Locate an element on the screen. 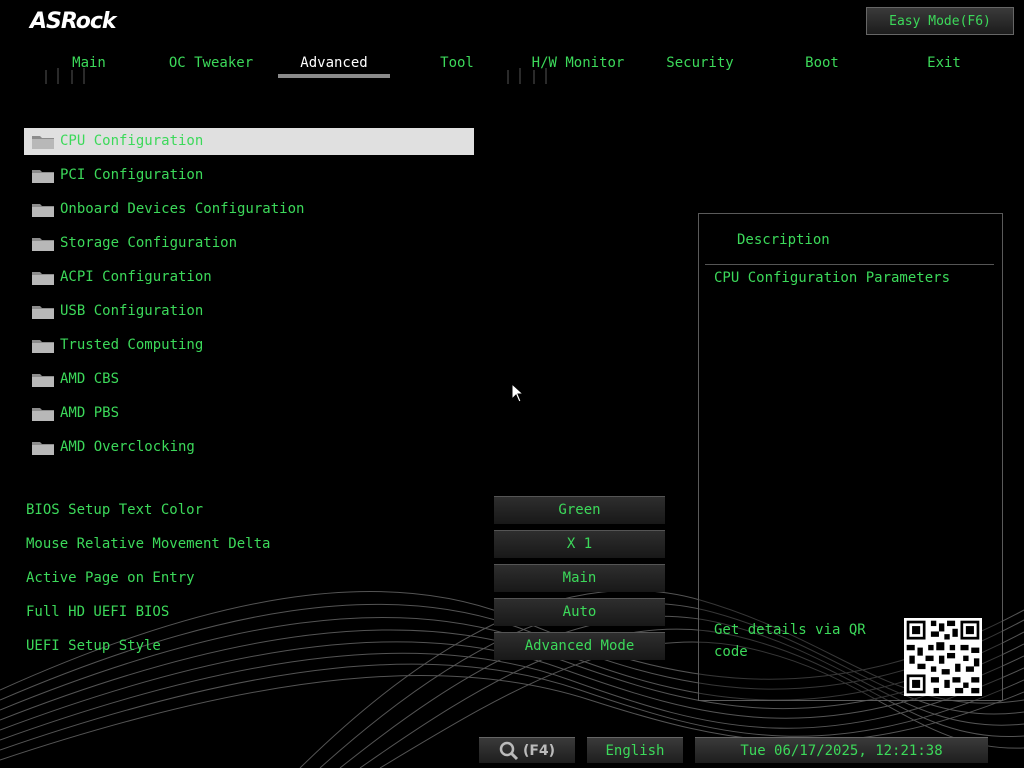 The width and height of the screenshot is (1024, 768). menu-item-pci-configuration: PCI Configuration is located at coordinates (249, 175).